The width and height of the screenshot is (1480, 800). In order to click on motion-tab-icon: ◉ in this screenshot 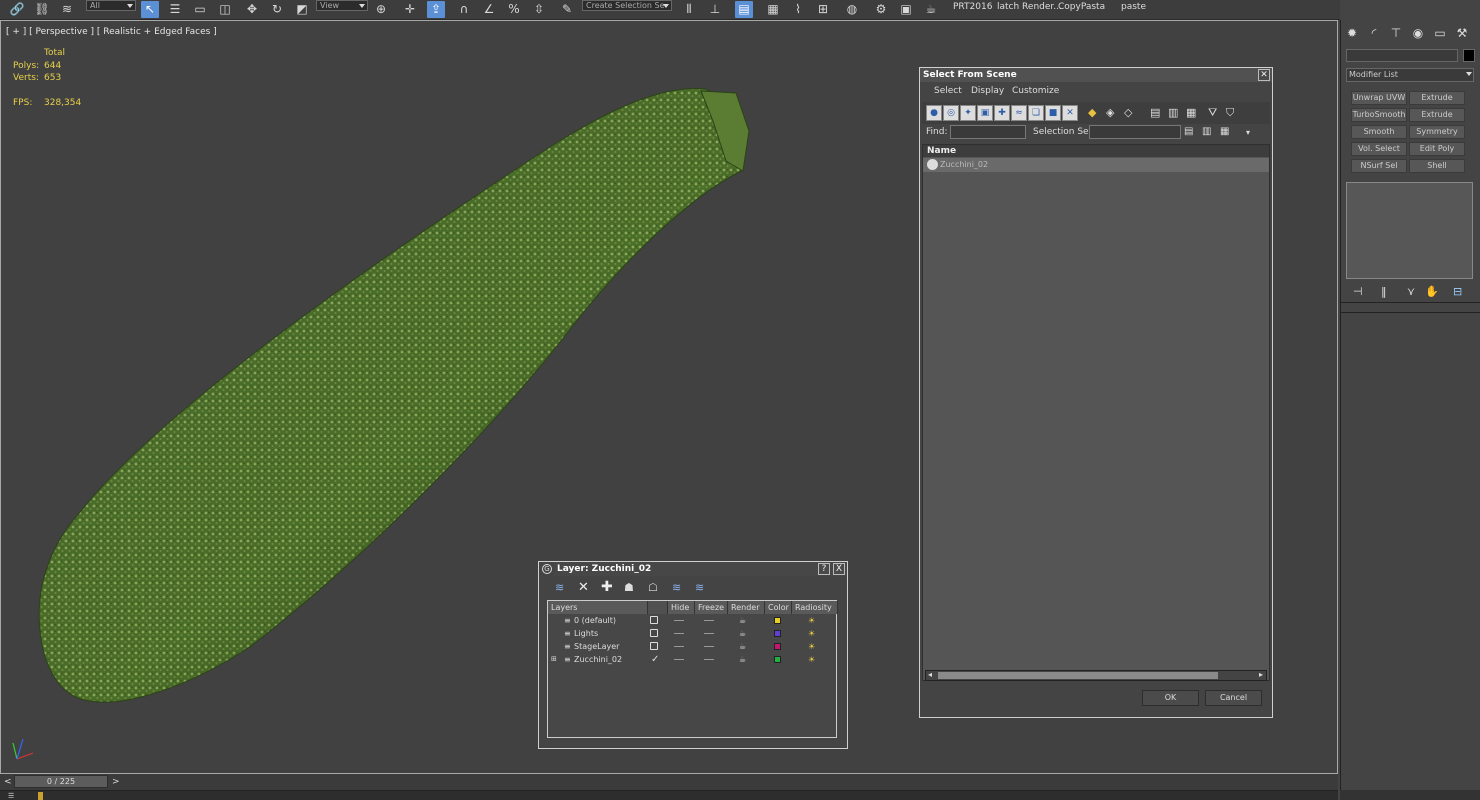, I will do `click(1418, 33)`.